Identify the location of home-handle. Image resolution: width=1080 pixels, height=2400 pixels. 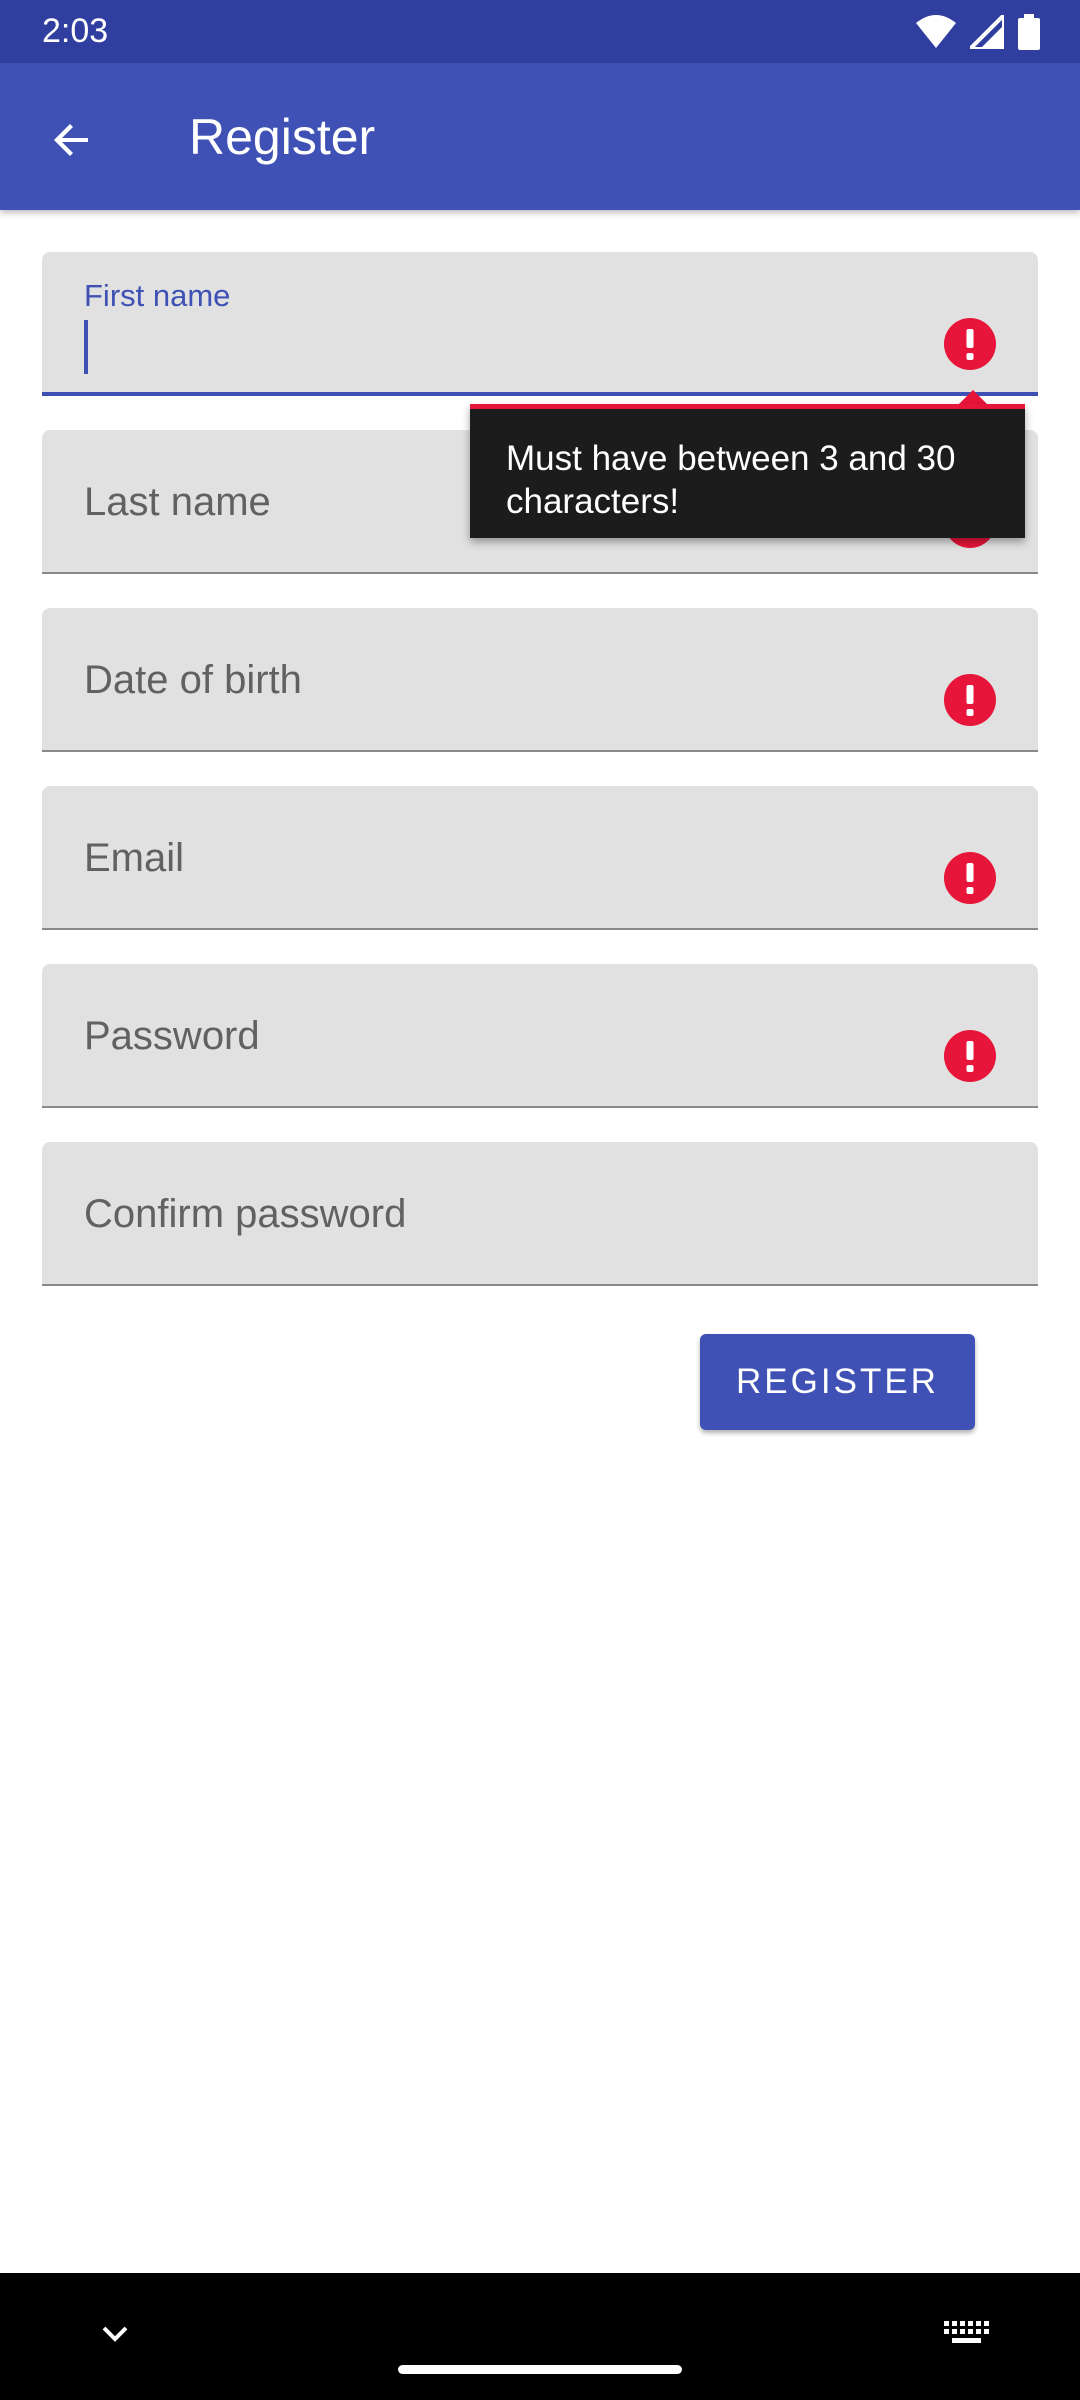
(540, 2369).